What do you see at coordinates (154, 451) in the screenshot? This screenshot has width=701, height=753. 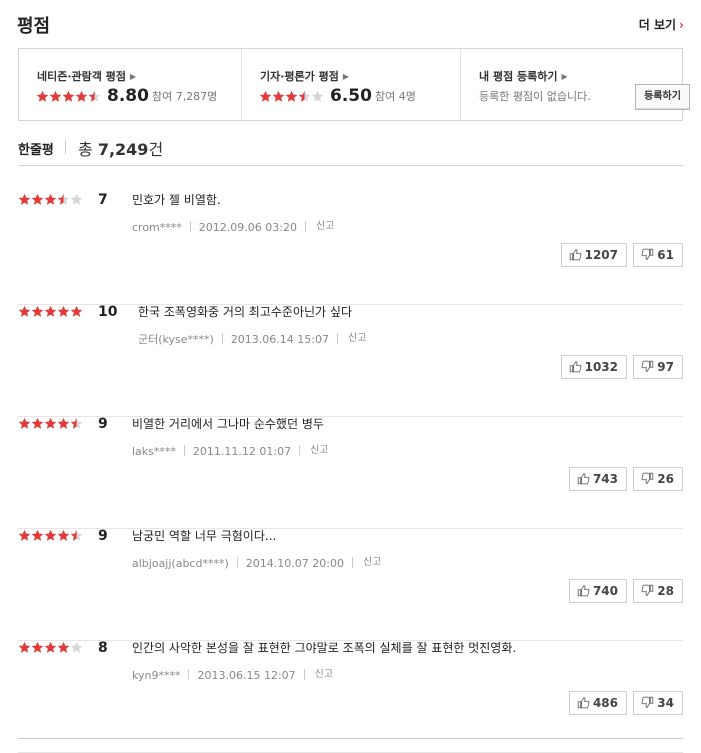 I see `review-user: laks****` at bounding box center [154, 451].